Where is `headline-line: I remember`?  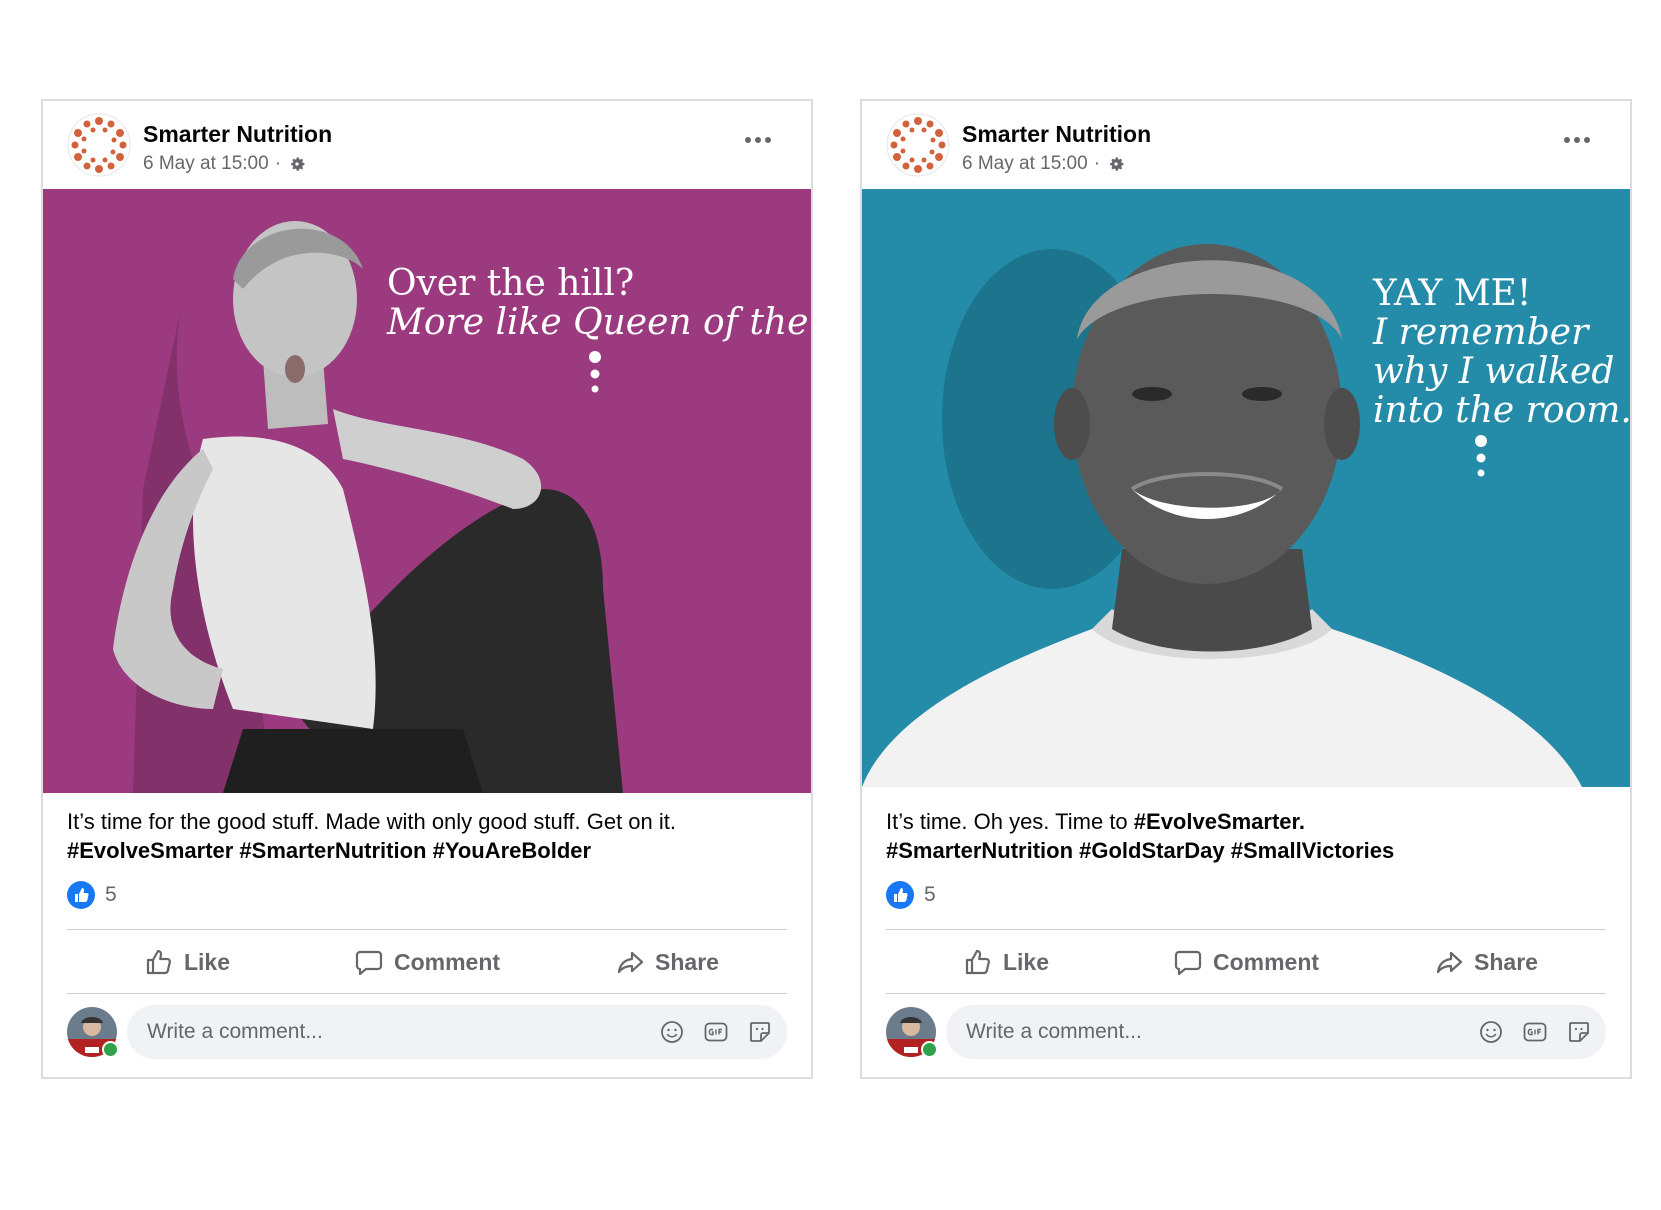 headline-line: I remember is located at coordinates (1481, 332).